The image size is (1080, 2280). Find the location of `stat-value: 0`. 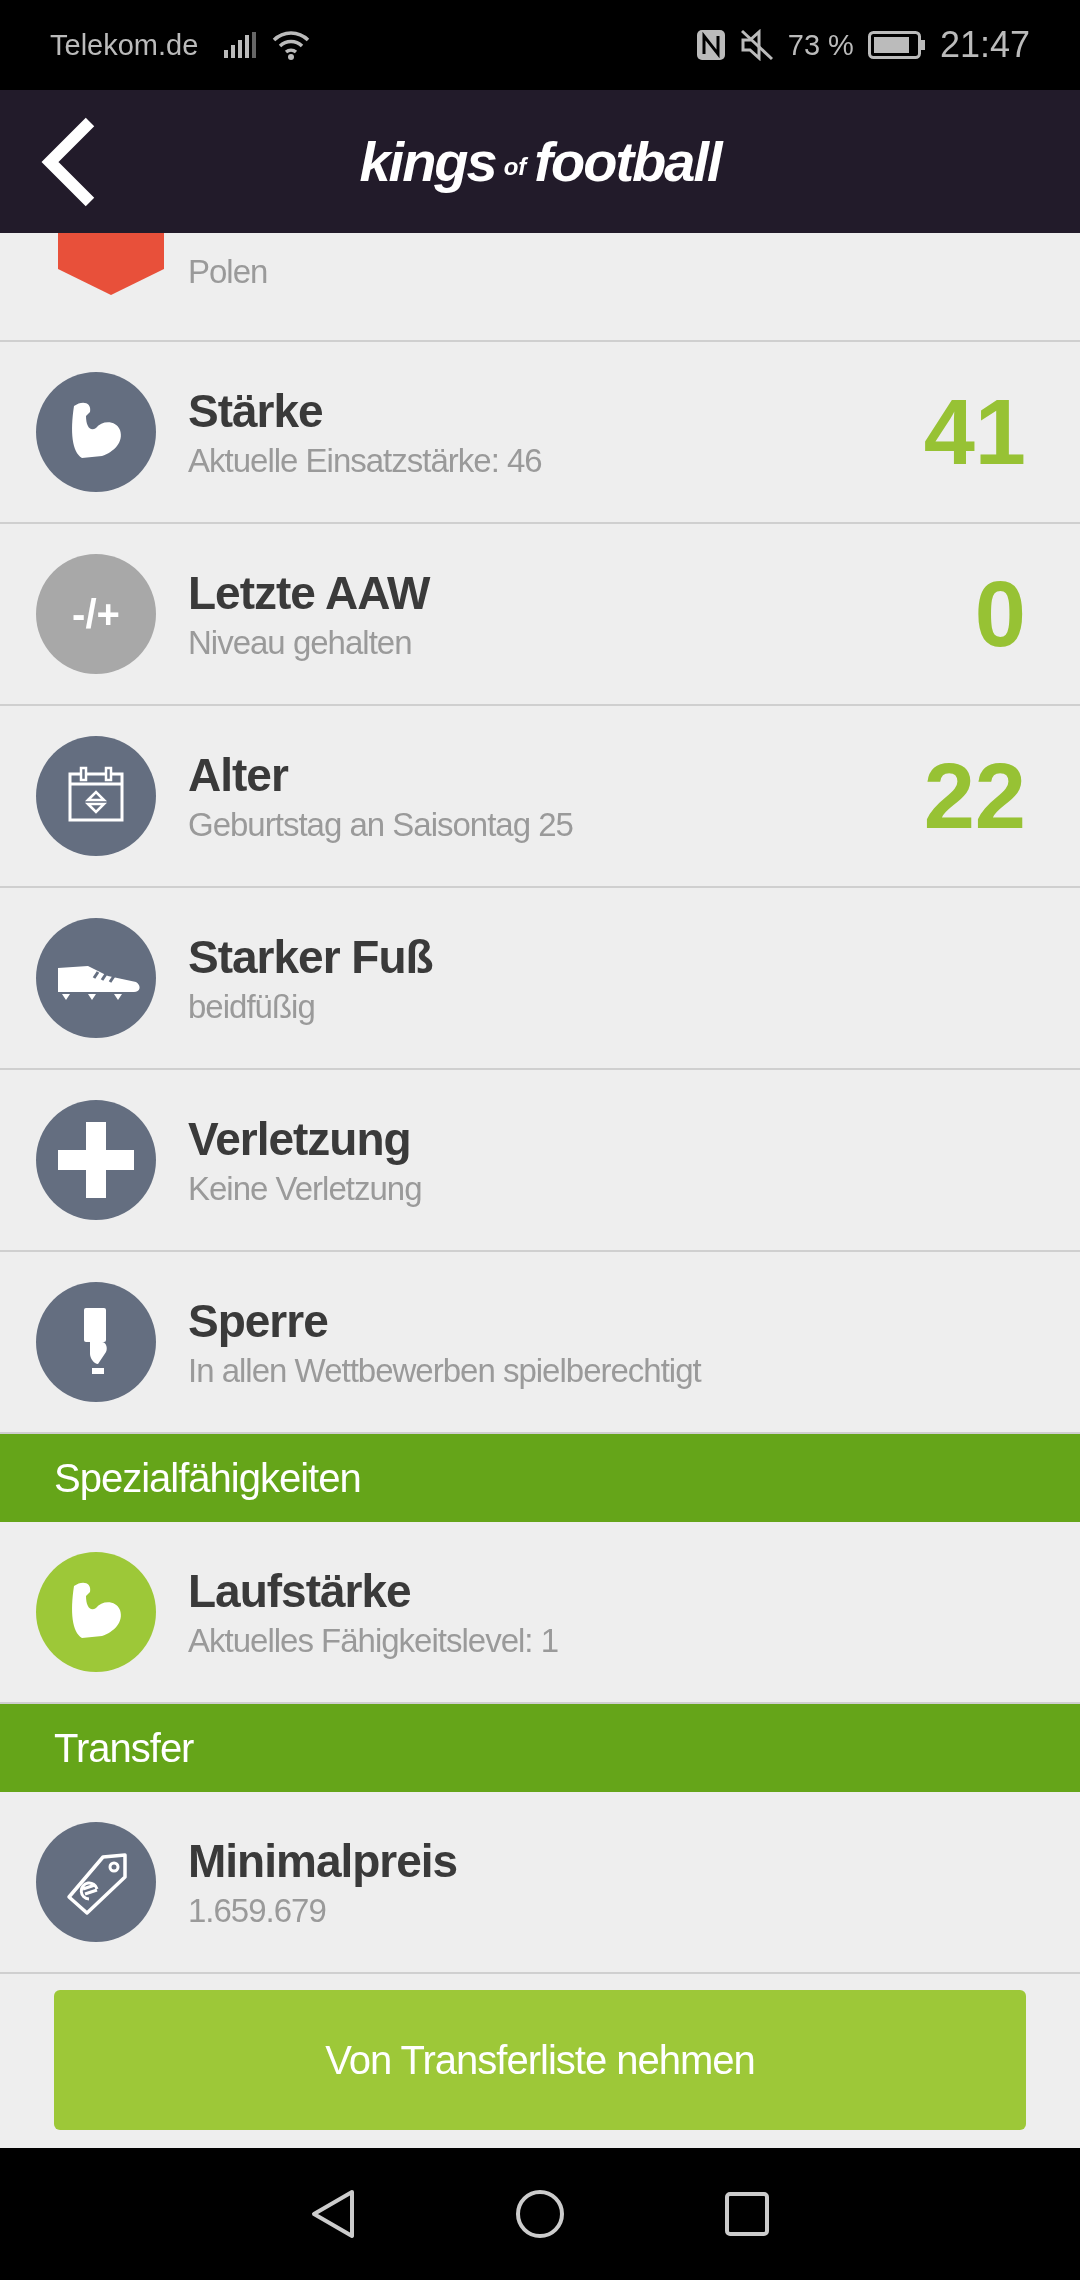

stat-value: 0 is located at coordinates (1000, 614).